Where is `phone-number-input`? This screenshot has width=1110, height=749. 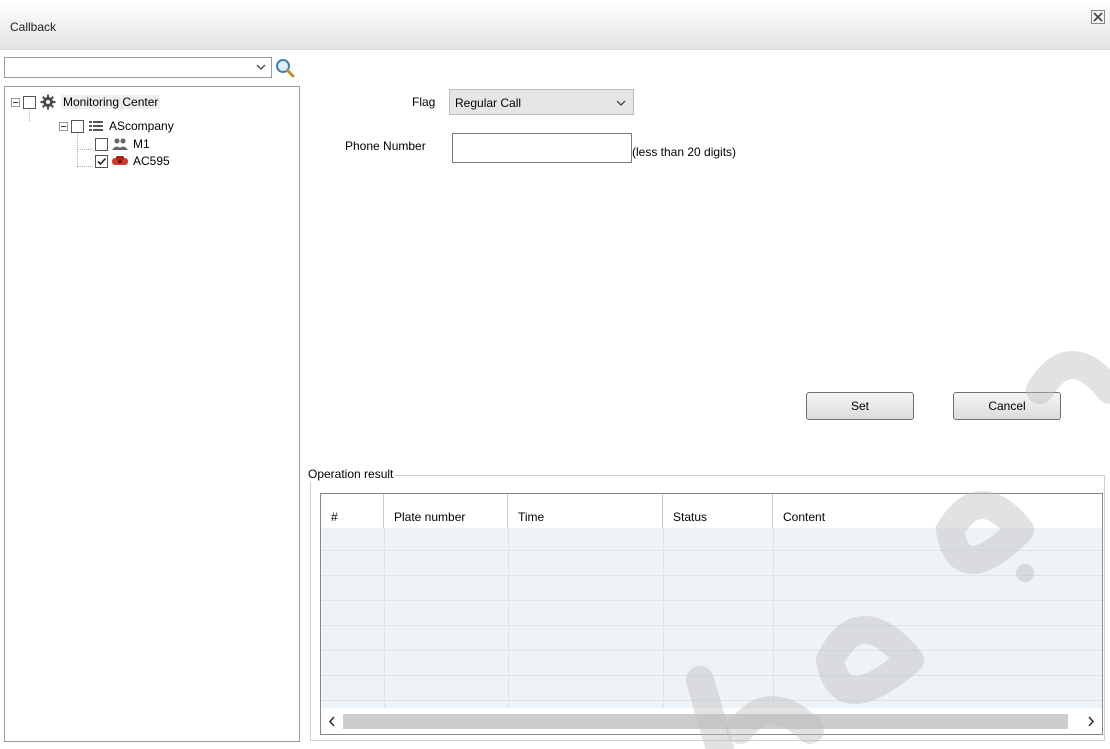 phone-number-input is located at coordinates (542, 148).